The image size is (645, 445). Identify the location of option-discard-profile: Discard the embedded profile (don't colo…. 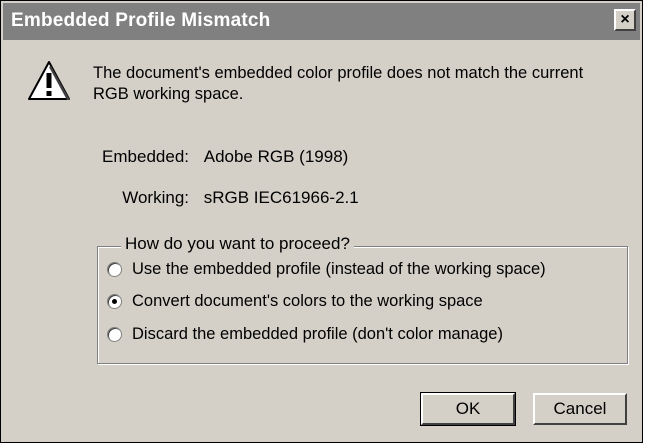
(305, 334).